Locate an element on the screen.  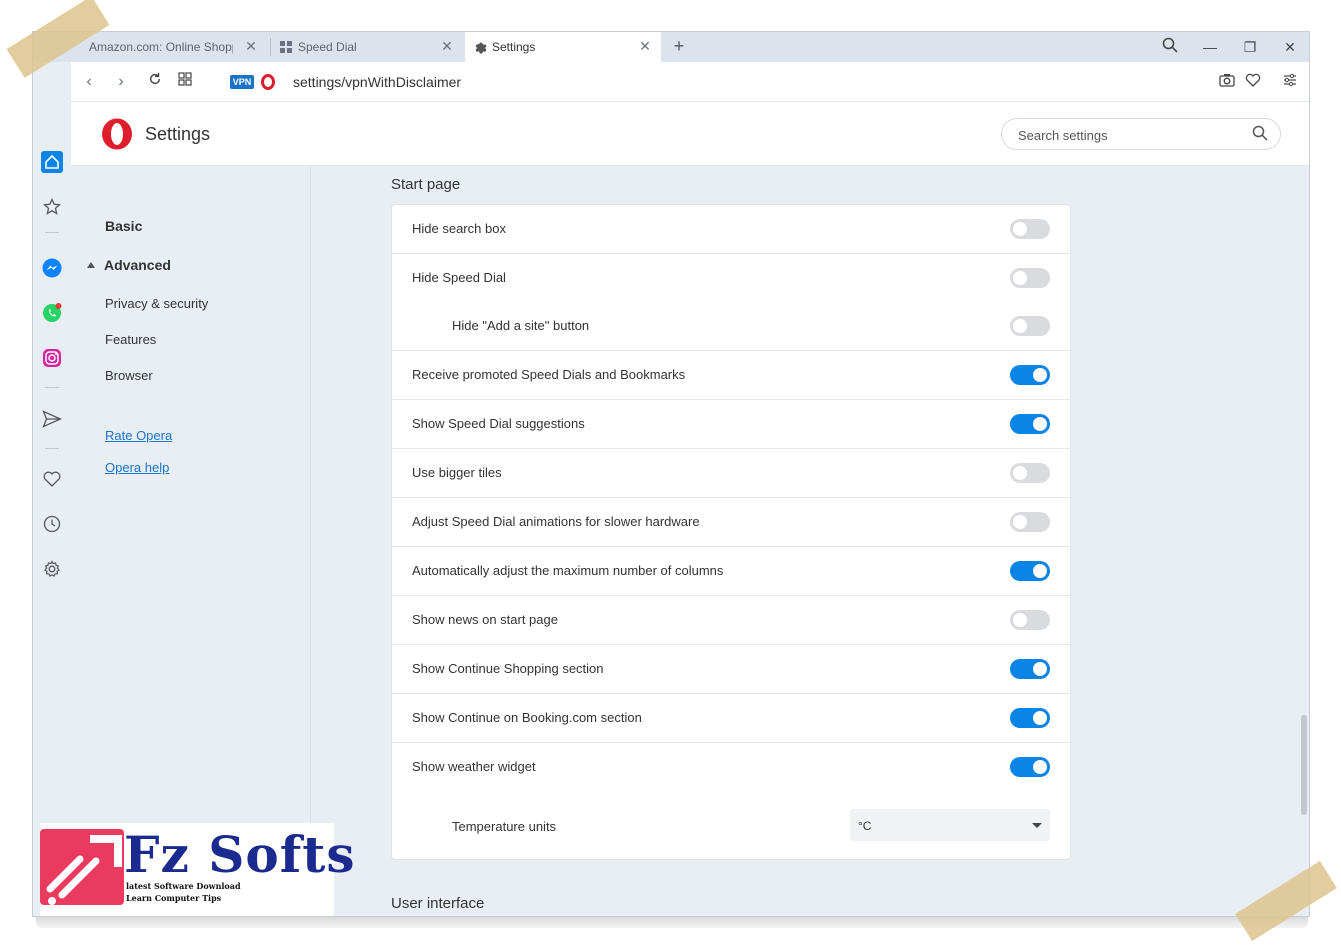
setting-label: Show Continue on Booking.com section is located at coordinates (527, 717).